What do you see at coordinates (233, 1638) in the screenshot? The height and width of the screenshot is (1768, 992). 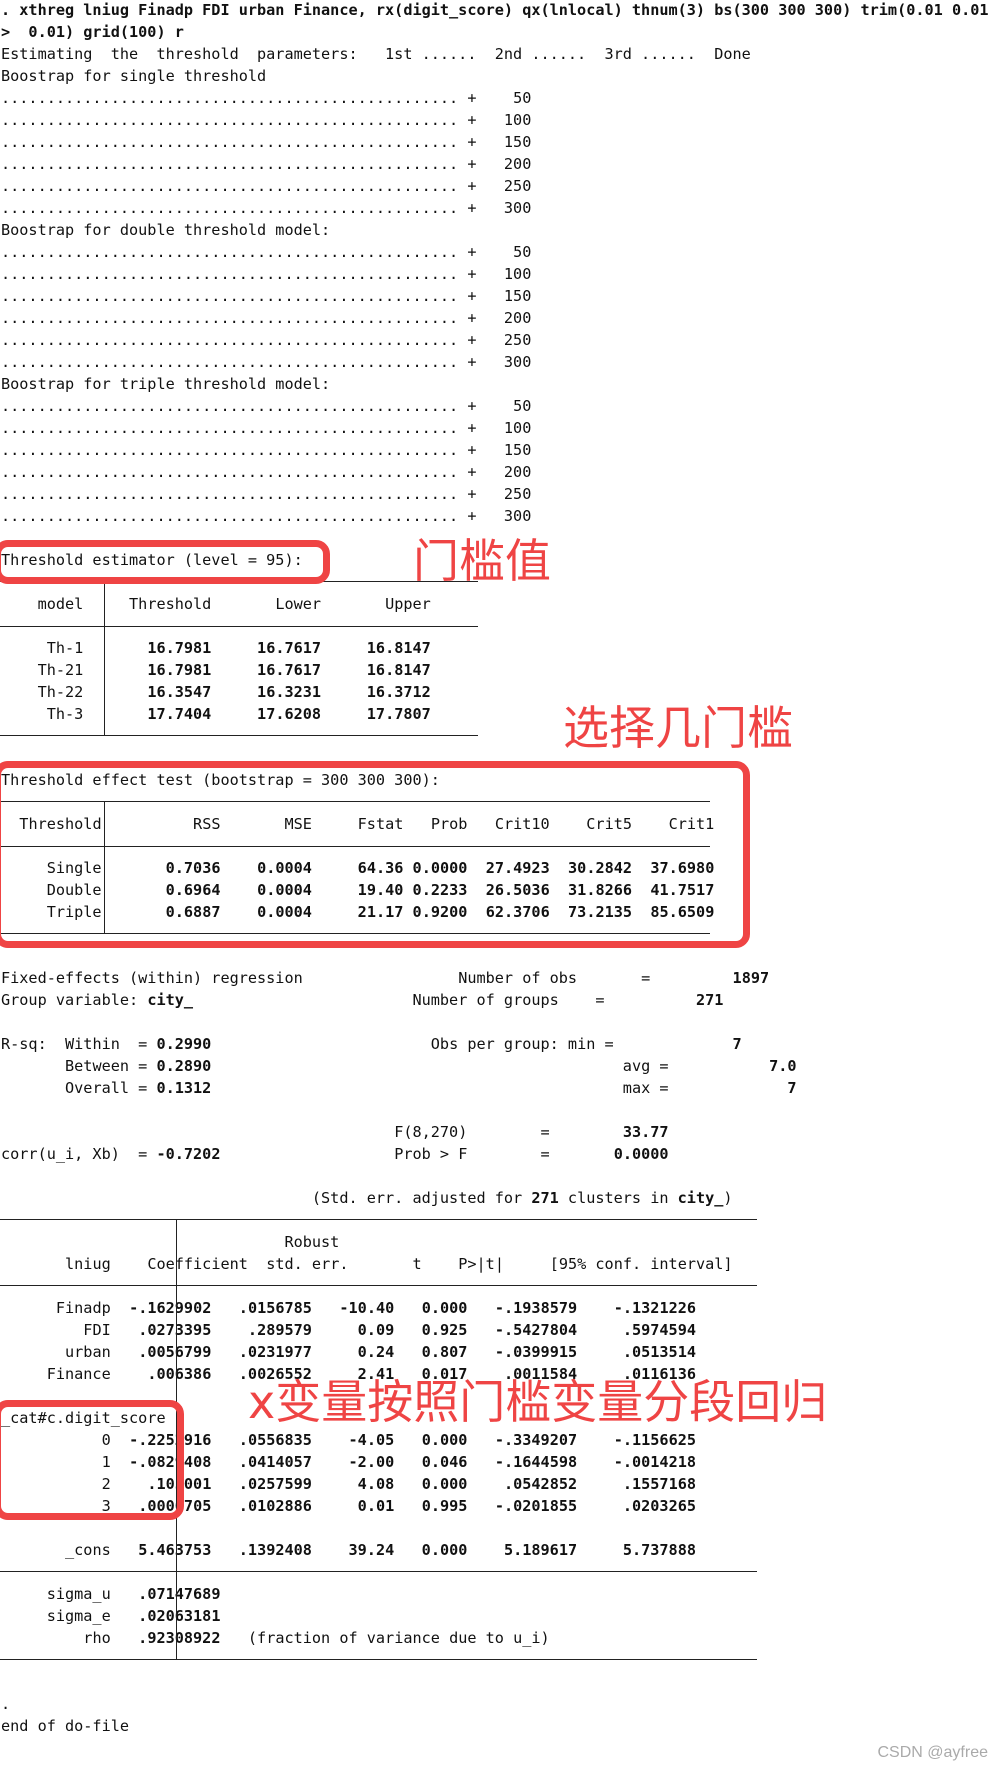 I see `rho-row-part` at bounding box center [233, 1638].